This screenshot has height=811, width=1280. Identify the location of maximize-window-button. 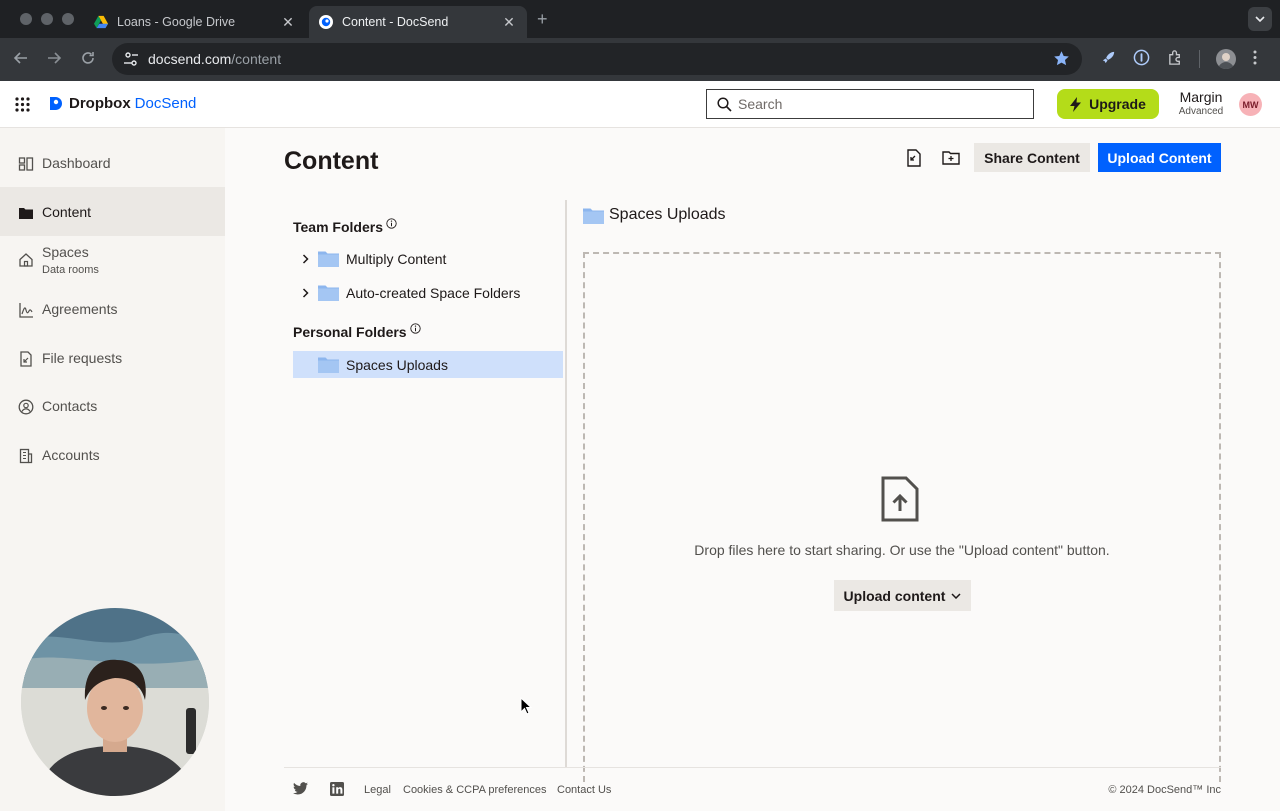
(68, 19).